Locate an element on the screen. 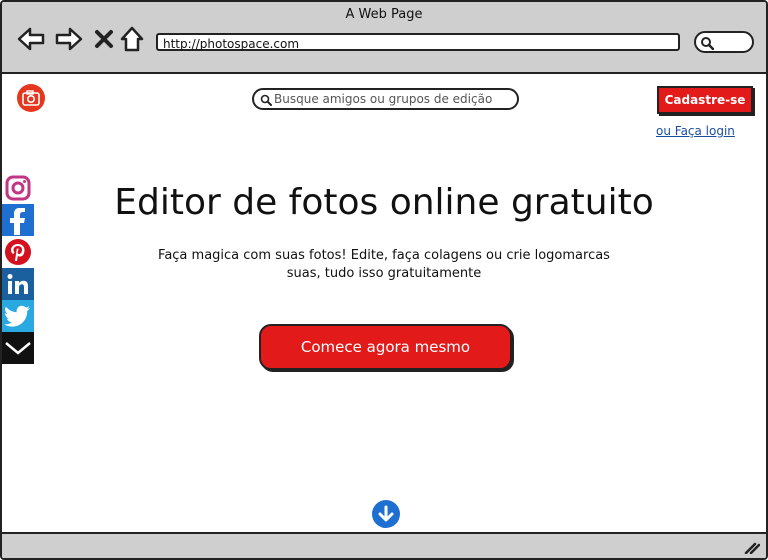 This screenshot has width=768, height=560. arrow-down-icon is located at coordinates (386, 513).